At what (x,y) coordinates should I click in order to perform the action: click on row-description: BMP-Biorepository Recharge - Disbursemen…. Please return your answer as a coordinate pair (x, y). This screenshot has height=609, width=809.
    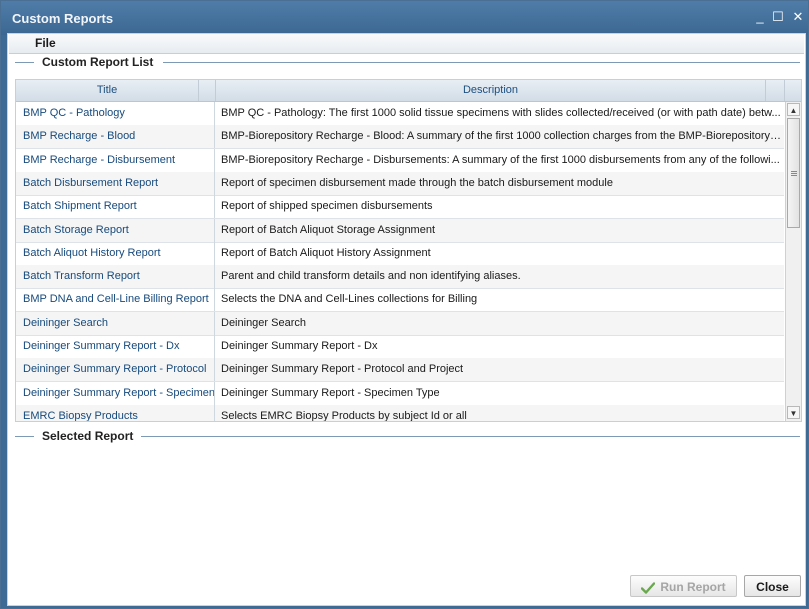
    Looking at the image, I should click on (500, 159).